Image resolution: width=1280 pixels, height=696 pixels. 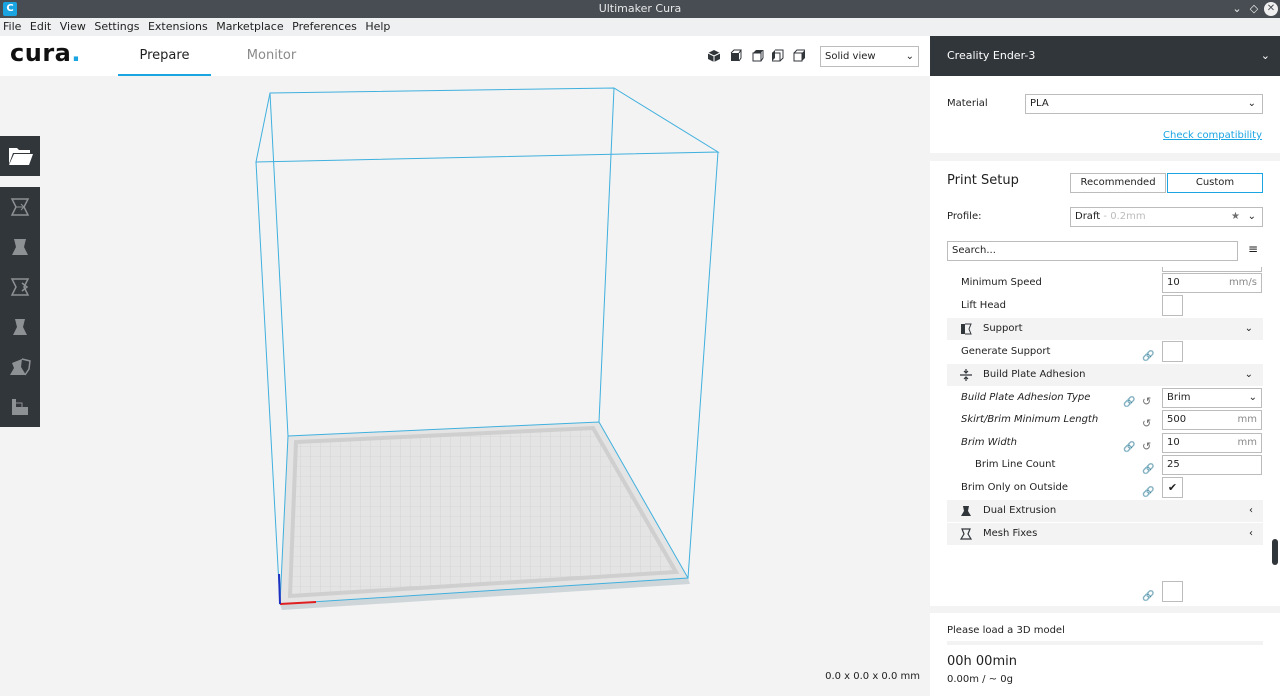 I want to click on model-dimensions: 0.0 x 0.0 x 0.0 mm, so click(x=872, y=676).